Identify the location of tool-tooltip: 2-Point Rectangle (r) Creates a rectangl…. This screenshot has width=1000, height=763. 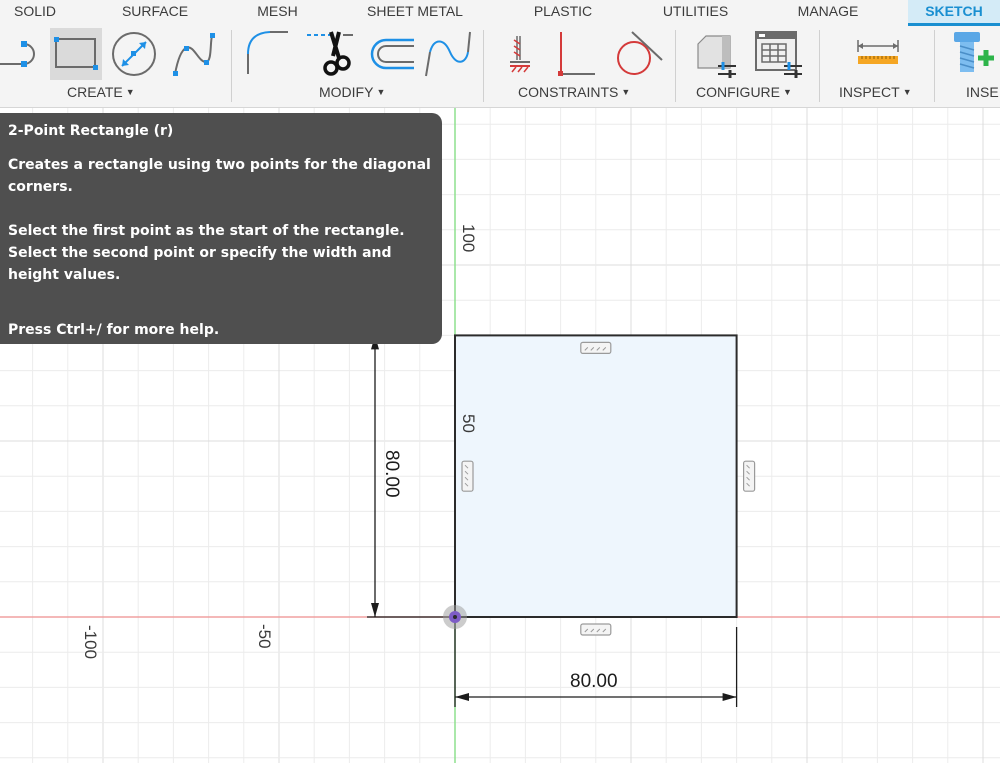
(221, 228).